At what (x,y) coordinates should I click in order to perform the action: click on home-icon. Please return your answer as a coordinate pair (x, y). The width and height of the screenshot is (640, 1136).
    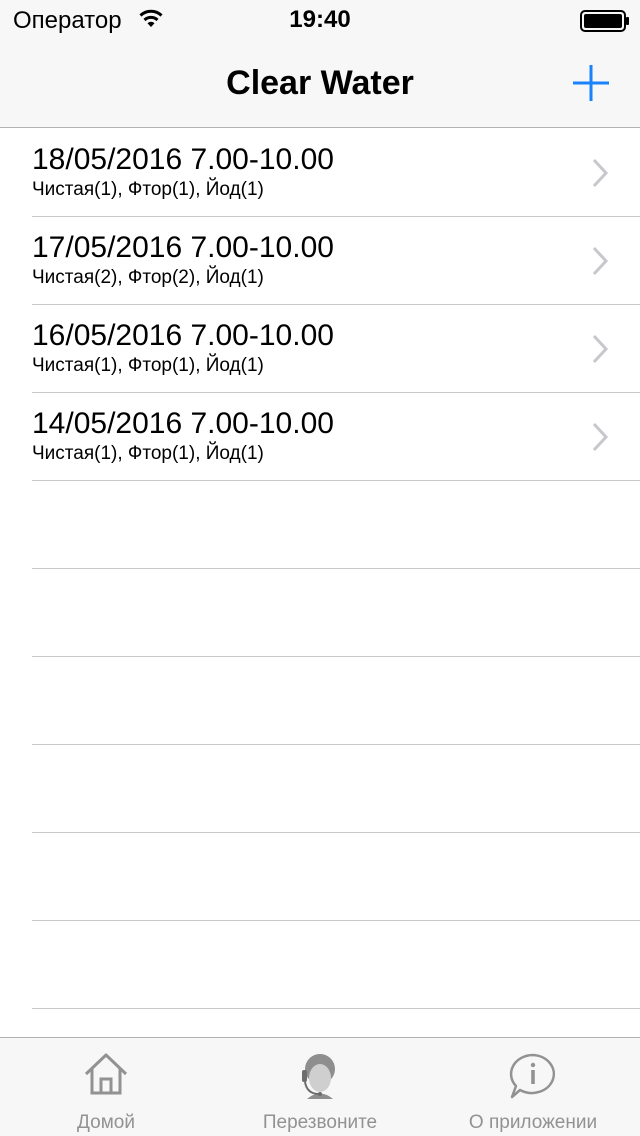
    Looking at the image, I should click on (106, 1076).